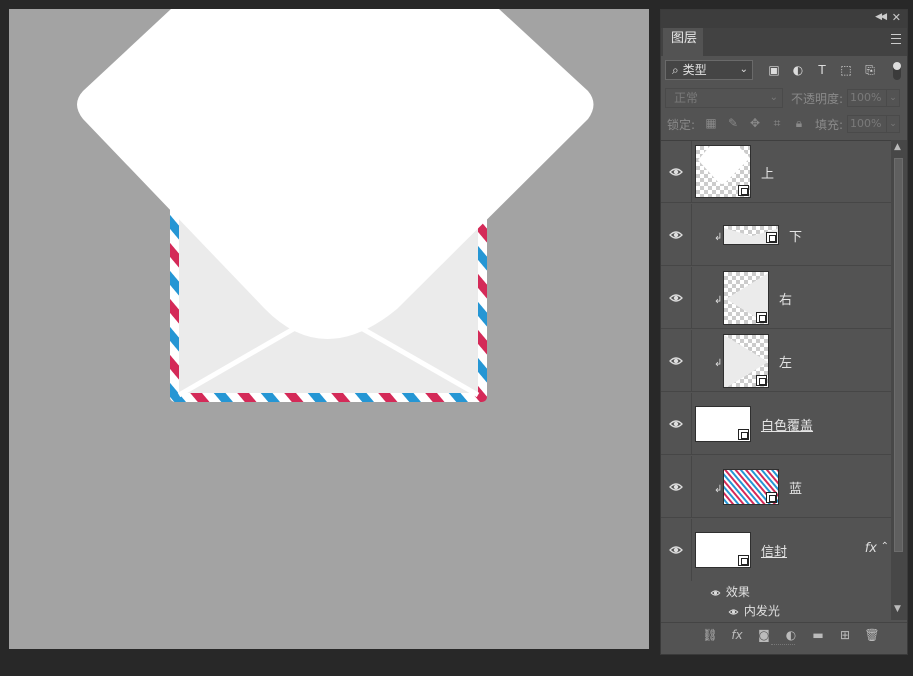 This screenshot has width=913, height=676. What do you see at coordinates (881, 17) in the screenshot?
I see `collapse-panels-icon: ◀◀` at bounding box center [881, 17].